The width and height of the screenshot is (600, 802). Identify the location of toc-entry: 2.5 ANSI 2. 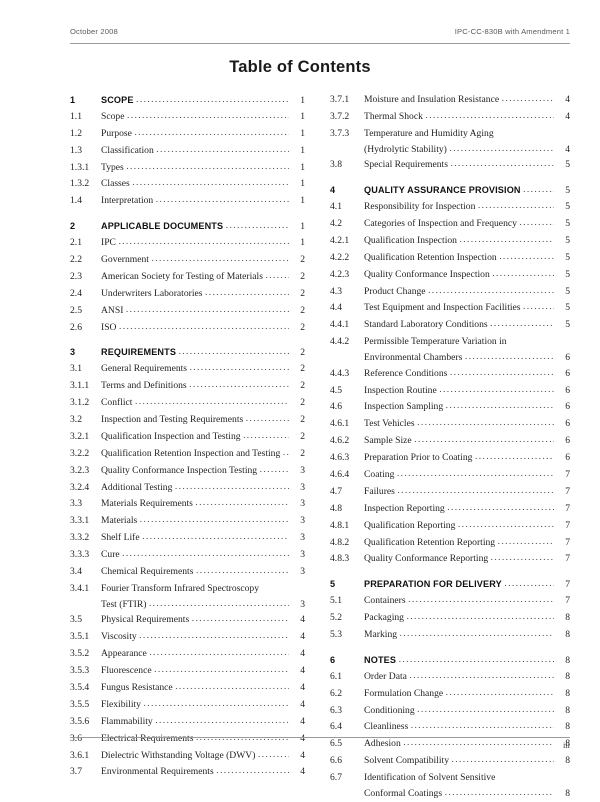
(187, 311).